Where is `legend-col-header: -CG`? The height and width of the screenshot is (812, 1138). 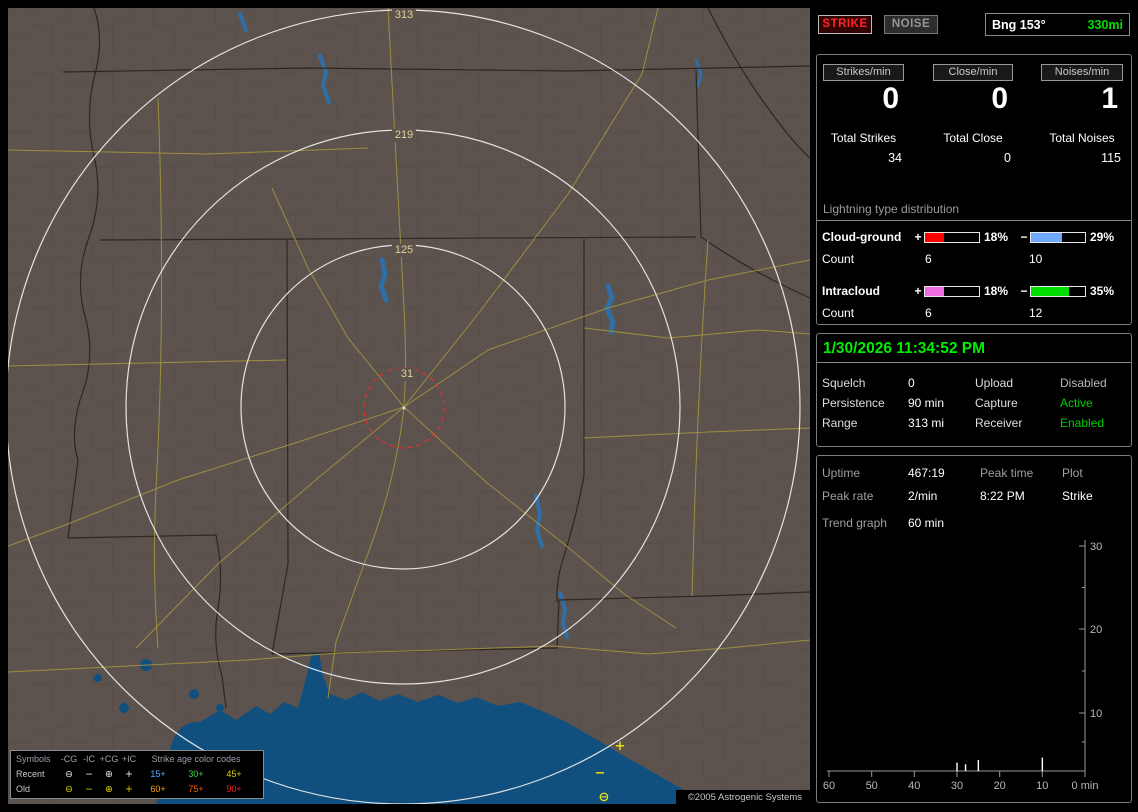 legend-col-header: -CG is located at coordinates (69, 759).